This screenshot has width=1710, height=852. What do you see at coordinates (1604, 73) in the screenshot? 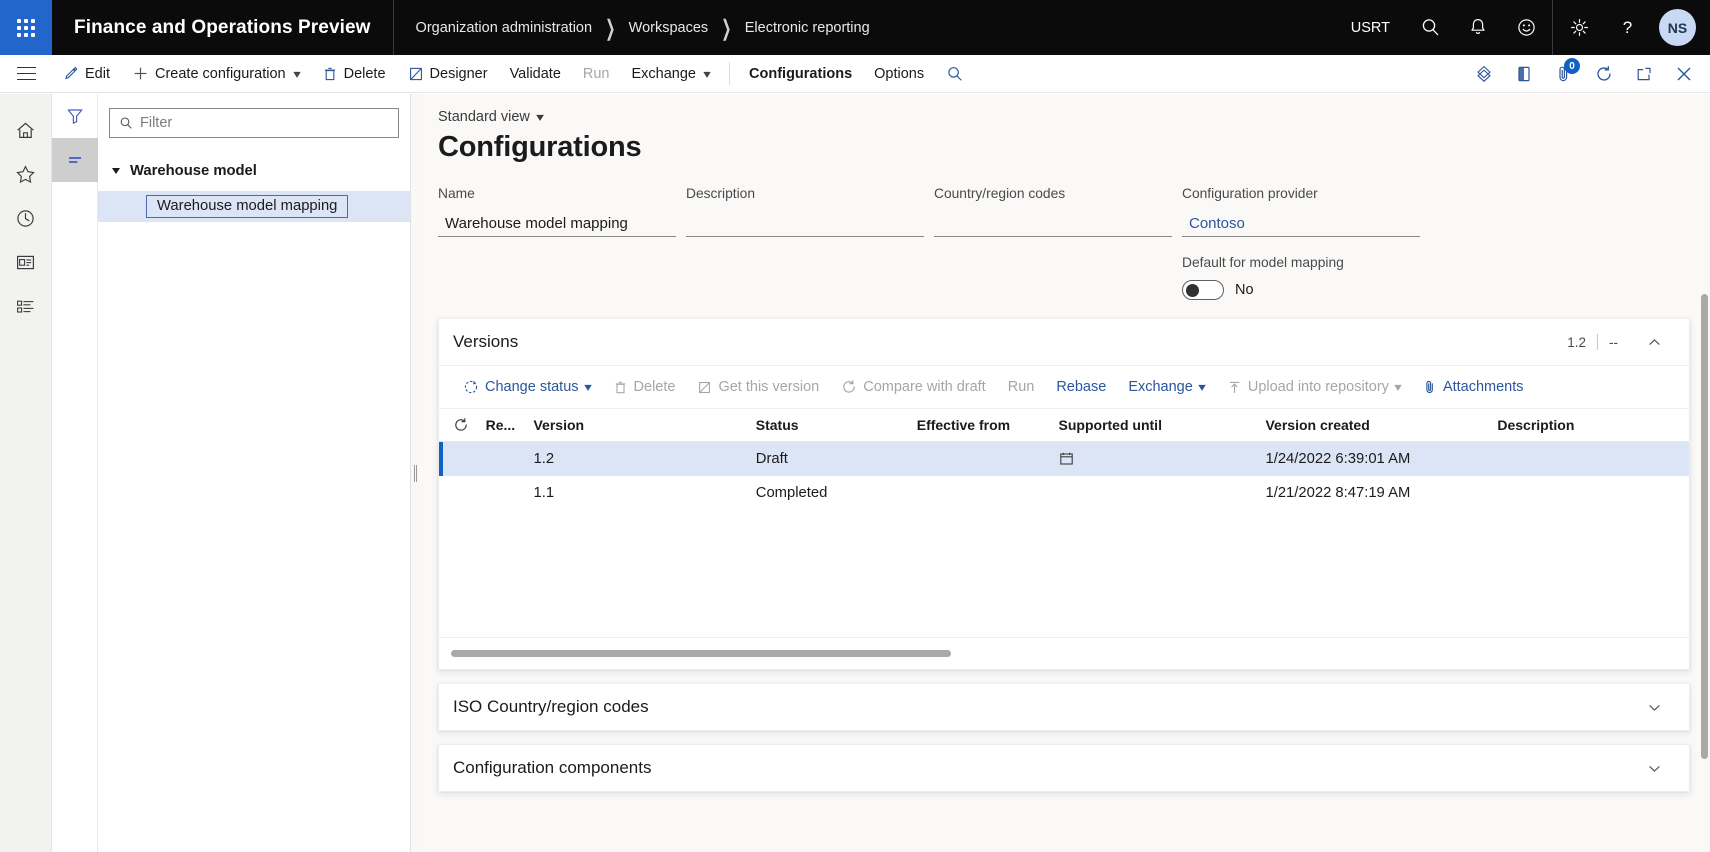
I see `refresh-button` at bounding box center [1604, 73].